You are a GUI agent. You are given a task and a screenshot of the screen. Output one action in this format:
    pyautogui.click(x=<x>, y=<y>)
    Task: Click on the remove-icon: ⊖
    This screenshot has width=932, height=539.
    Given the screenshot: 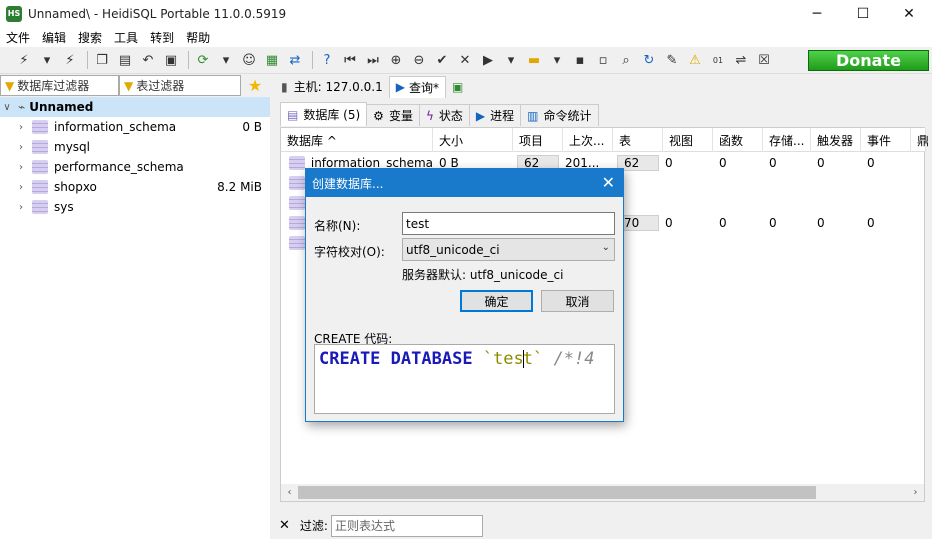 What is the action you would take?
    pyautogui.click(x=419, y=60)
    